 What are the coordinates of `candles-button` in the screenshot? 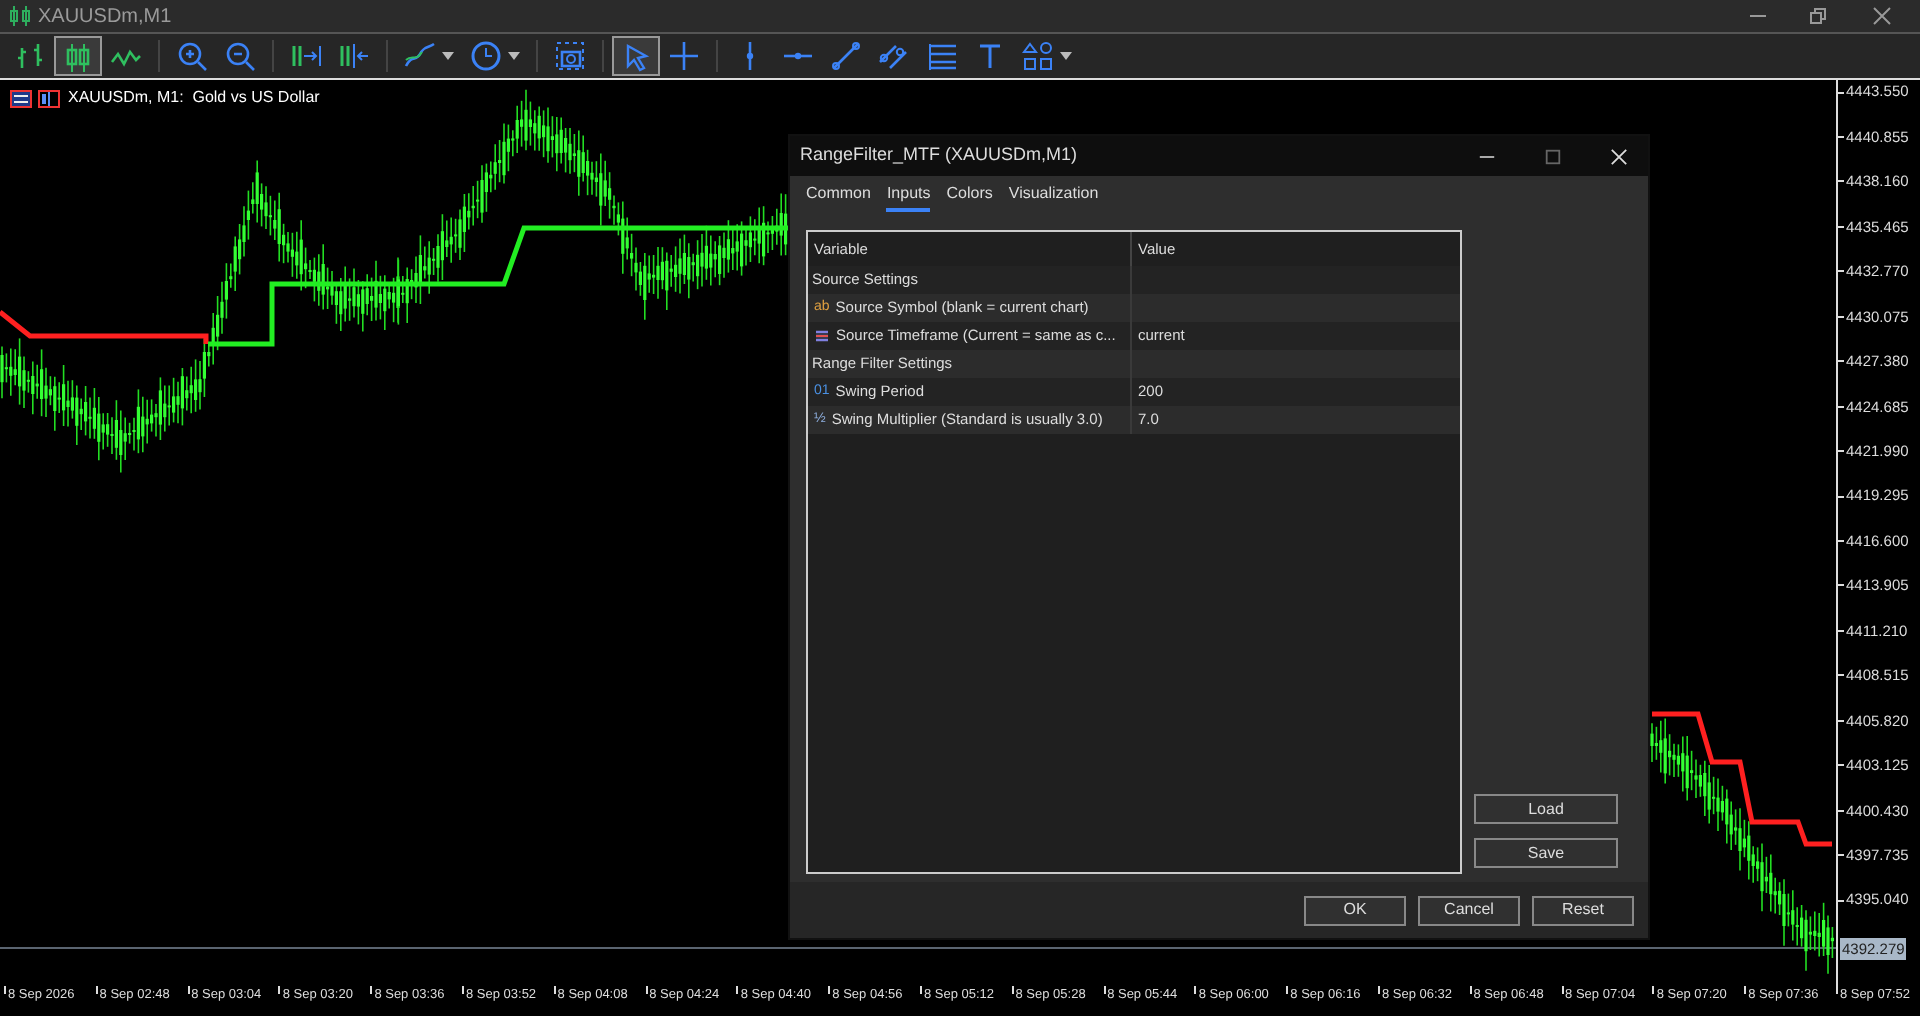 It's located at (78, 56).